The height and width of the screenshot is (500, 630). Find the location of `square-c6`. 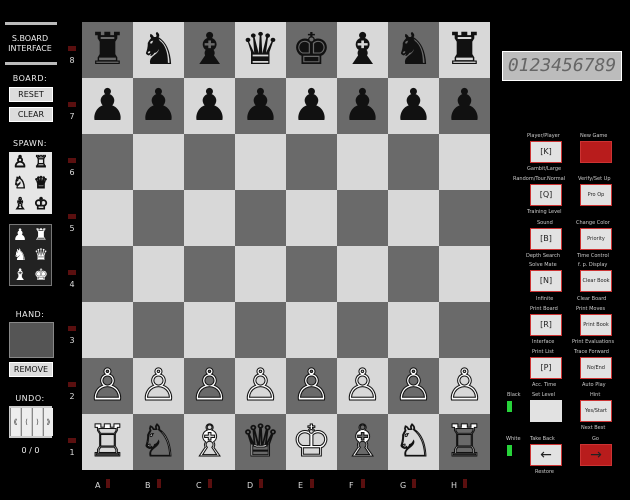

square-c6 is located at coordinates (209, 162).